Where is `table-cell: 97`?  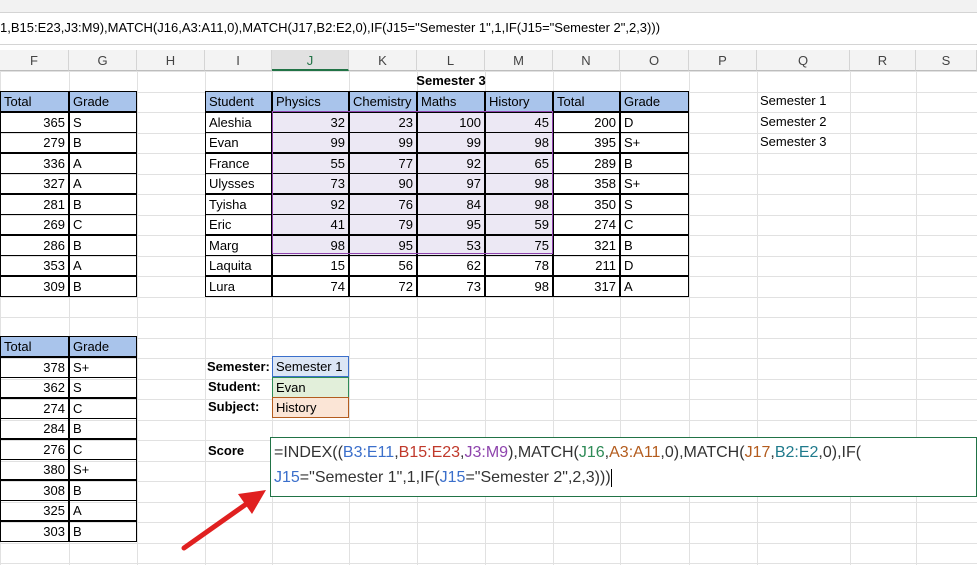 table-cell: 97 is located at coordinates (451, 183).